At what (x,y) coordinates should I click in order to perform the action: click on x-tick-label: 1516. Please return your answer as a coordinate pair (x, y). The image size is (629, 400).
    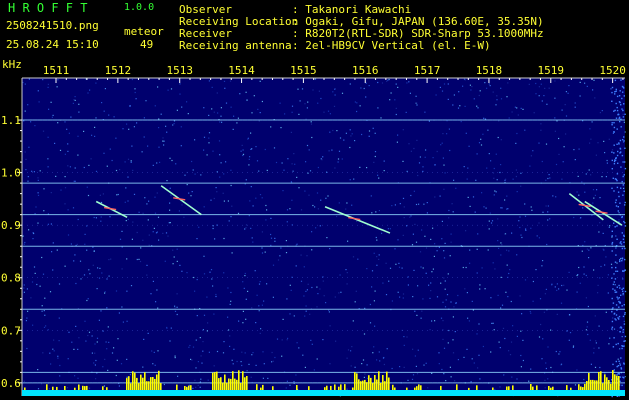
    Looking at the image, I should click on (365, 70).